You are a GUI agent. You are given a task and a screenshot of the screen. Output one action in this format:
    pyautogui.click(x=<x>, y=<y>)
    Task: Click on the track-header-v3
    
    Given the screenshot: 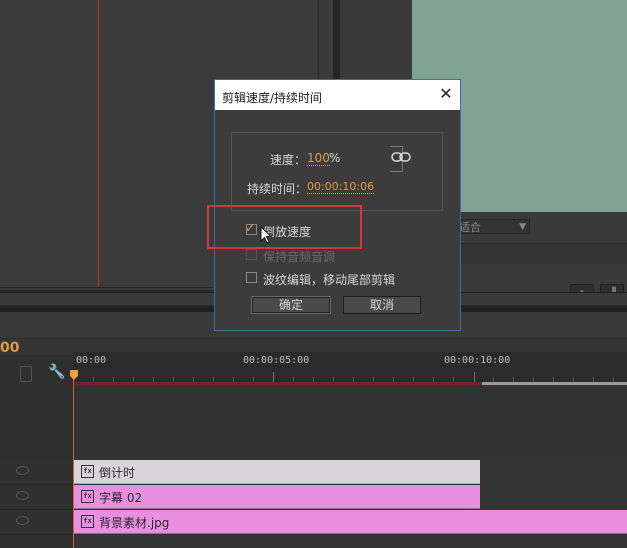 What is the action you would take?
    pyautogui.click(x=36, y=472)
    